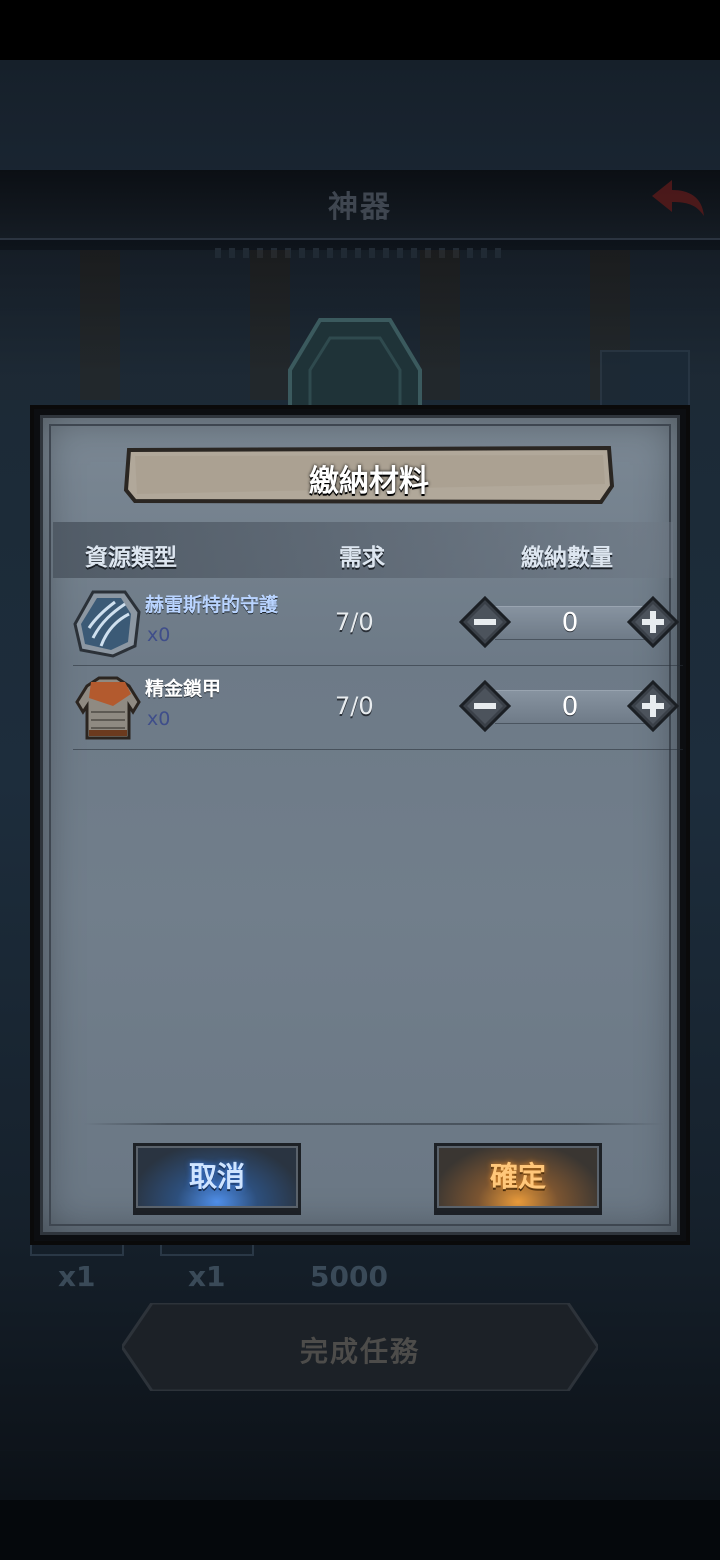 The height and width of the screenshot is (1560, 720). I want to click on cancel-button-label: 取消, so click(216, 1176).